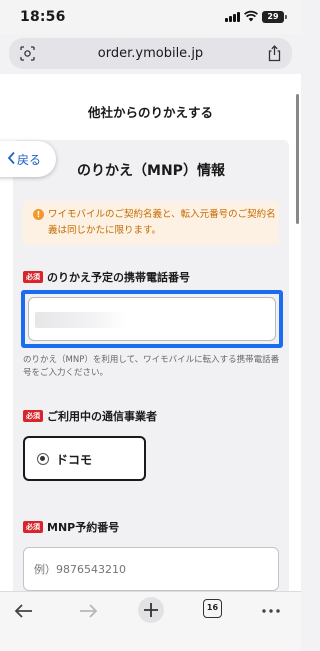 The image size is (320, 651). I want to click on phone-number-label: 必須 のりかえ予定の携帯電話番号, so click(106, 277).